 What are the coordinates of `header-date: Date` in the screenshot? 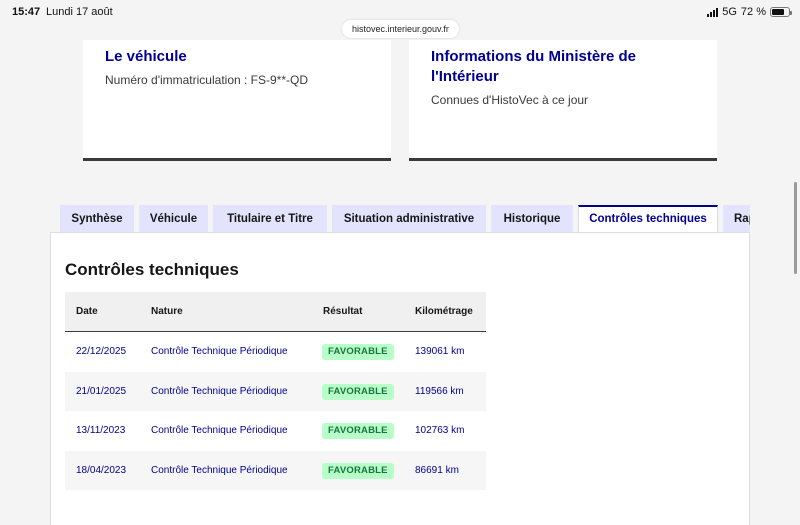 It's located at (87, 311).